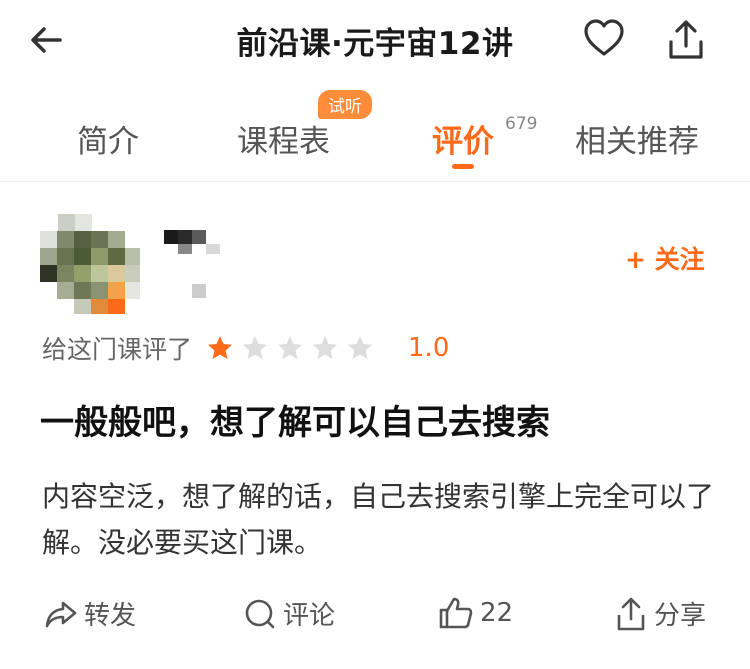 The width and height of the screenshot is (750, 669). What do you see at coordinates (260, 613) in the screenshot?
I see `comment-icon` at bounding box center [260, 613].